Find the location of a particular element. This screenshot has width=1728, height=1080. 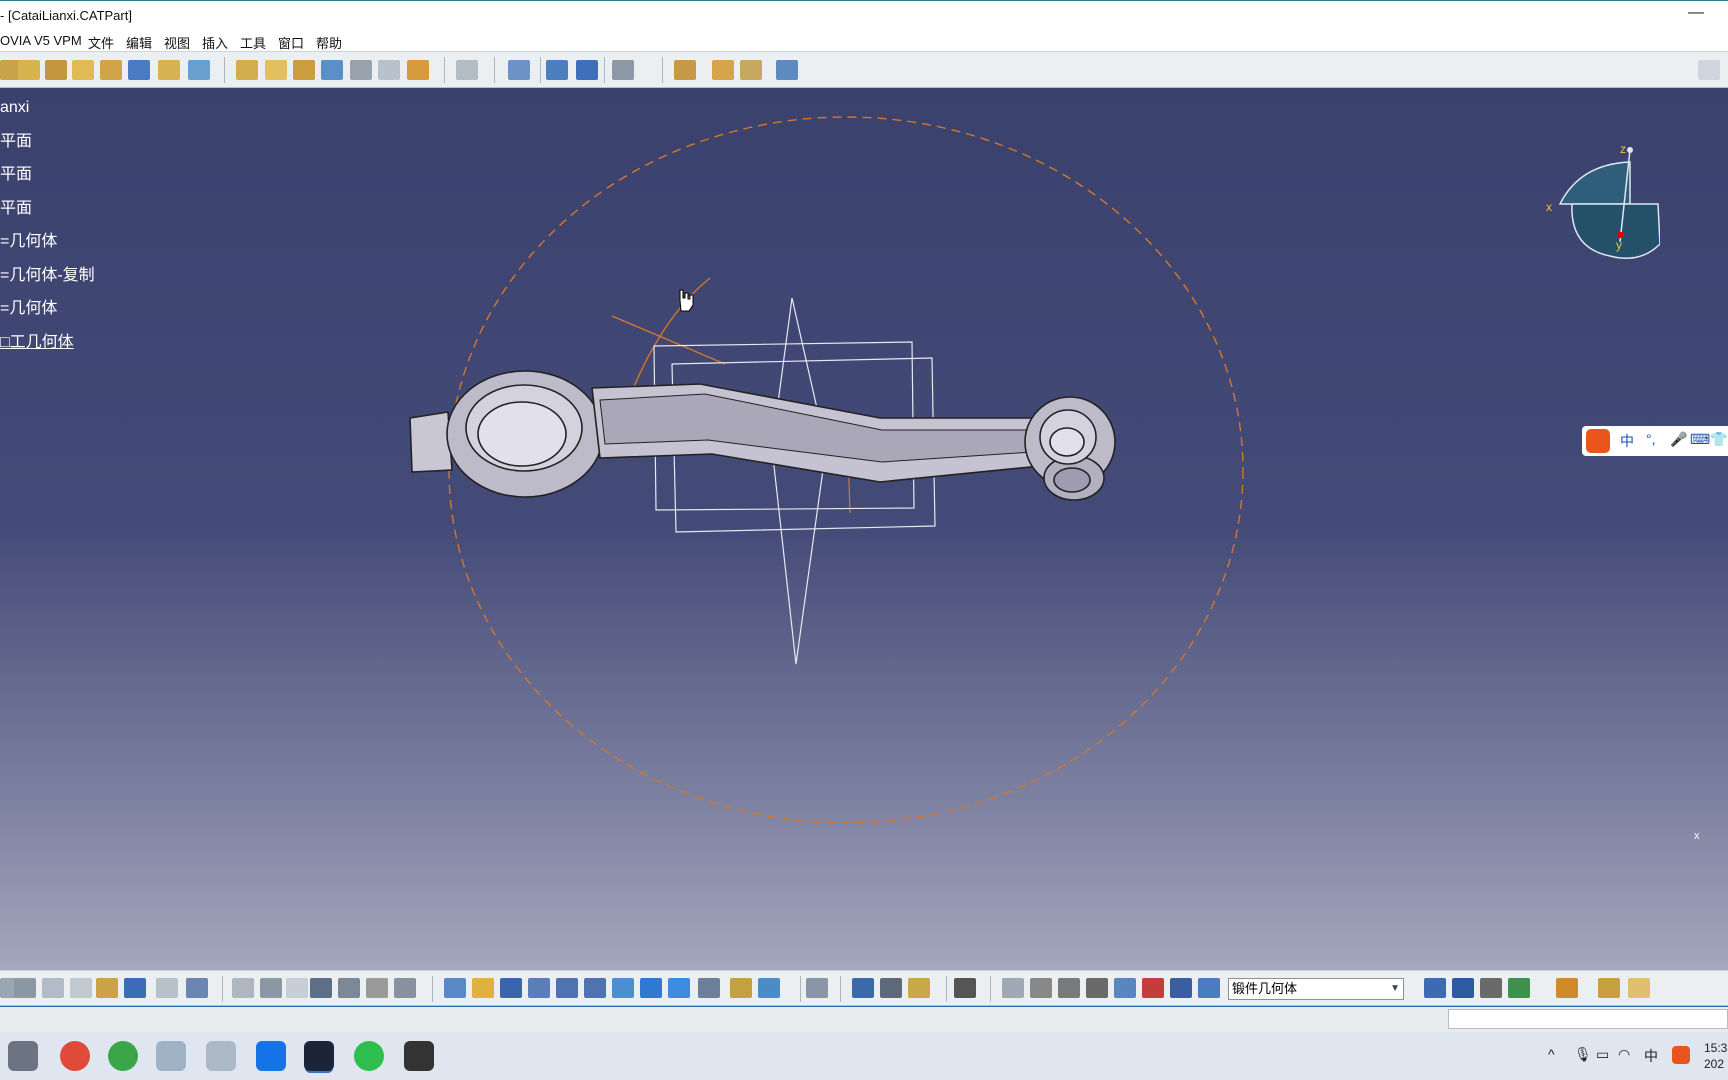

sogou-logo-icon is located at coordinates (1598, 441).